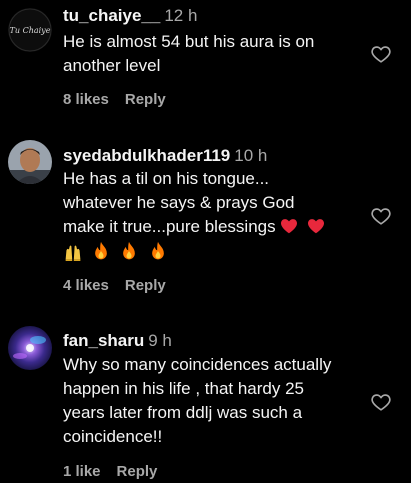  I want to click on emoji-row, so click(218, 252).